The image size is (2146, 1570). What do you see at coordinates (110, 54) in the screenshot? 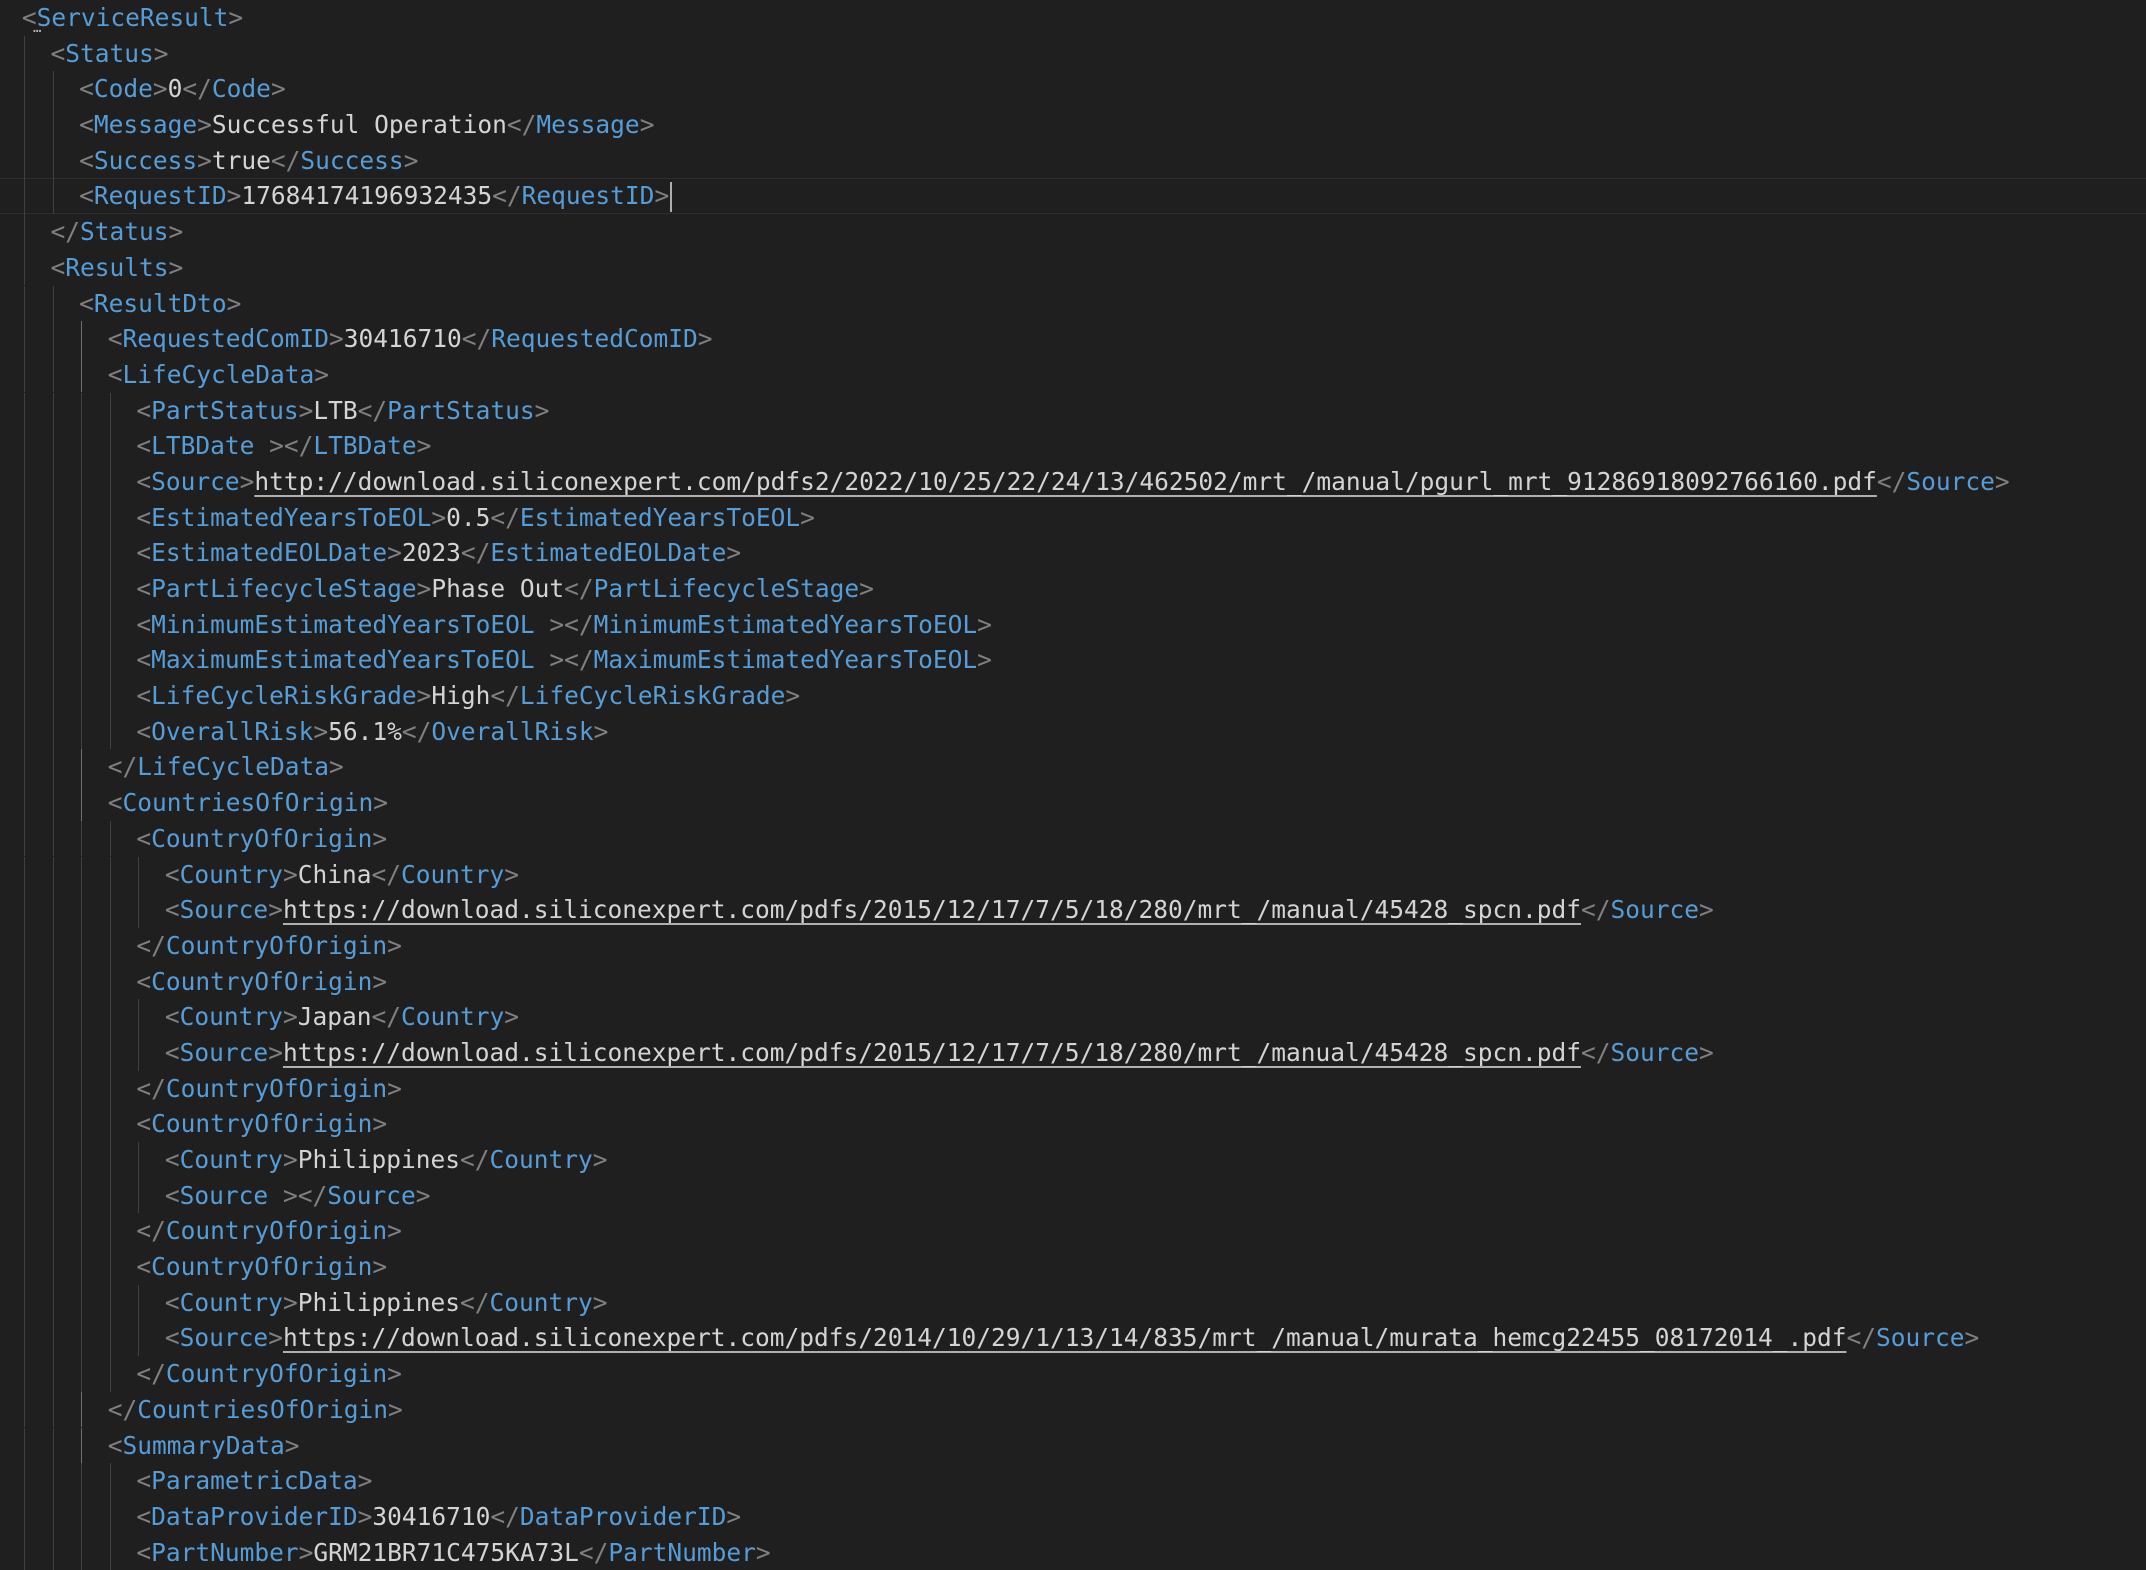
I see `code-content: <Status>` at bounding box center [110, 54].